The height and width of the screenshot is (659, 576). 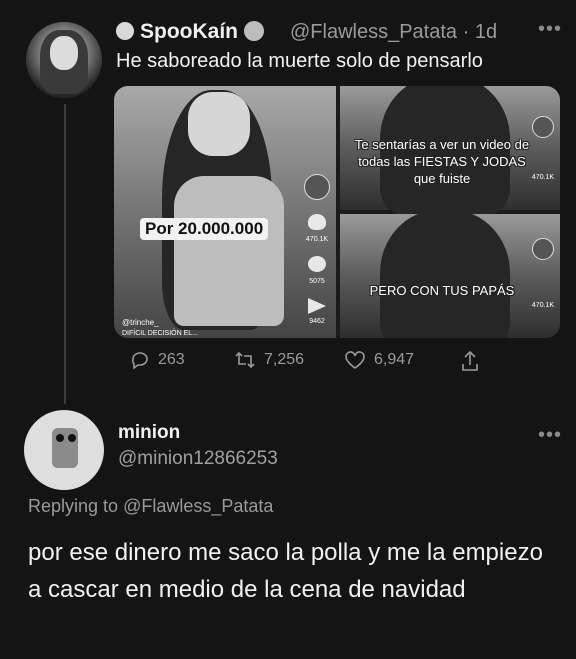 I want to click on author-handle-text: @Flawless_Patata, so click(x=374, y=32).